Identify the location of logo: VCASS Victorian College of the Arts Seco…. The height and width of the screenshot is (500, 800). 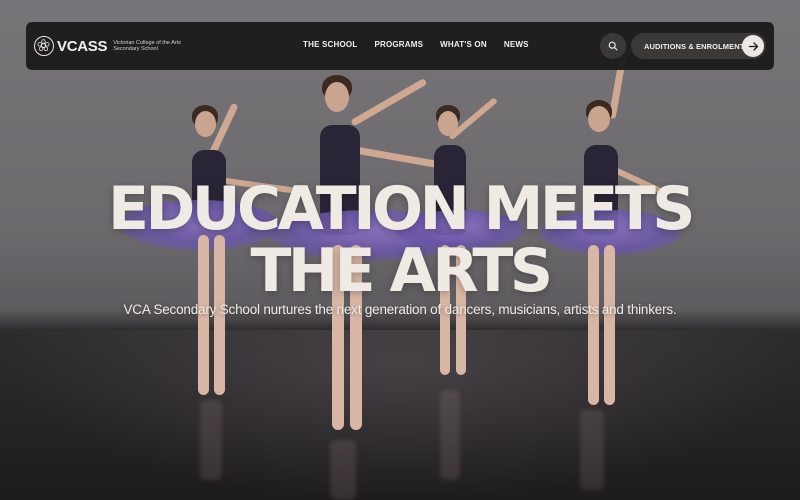
(108, 46).